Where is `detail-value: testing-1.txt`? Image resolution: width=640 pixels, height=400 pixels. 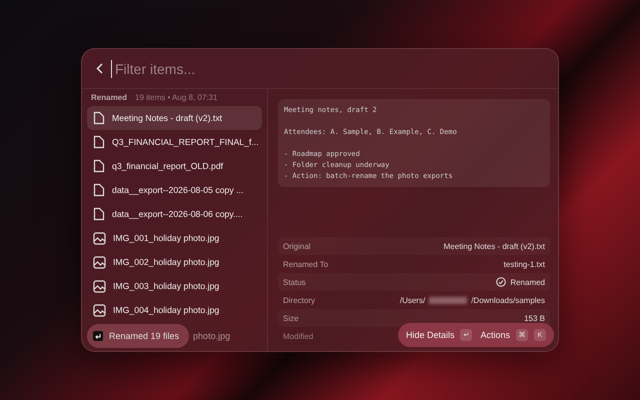
detail-value: testing-1.txt is located at coordinates (524, 264).